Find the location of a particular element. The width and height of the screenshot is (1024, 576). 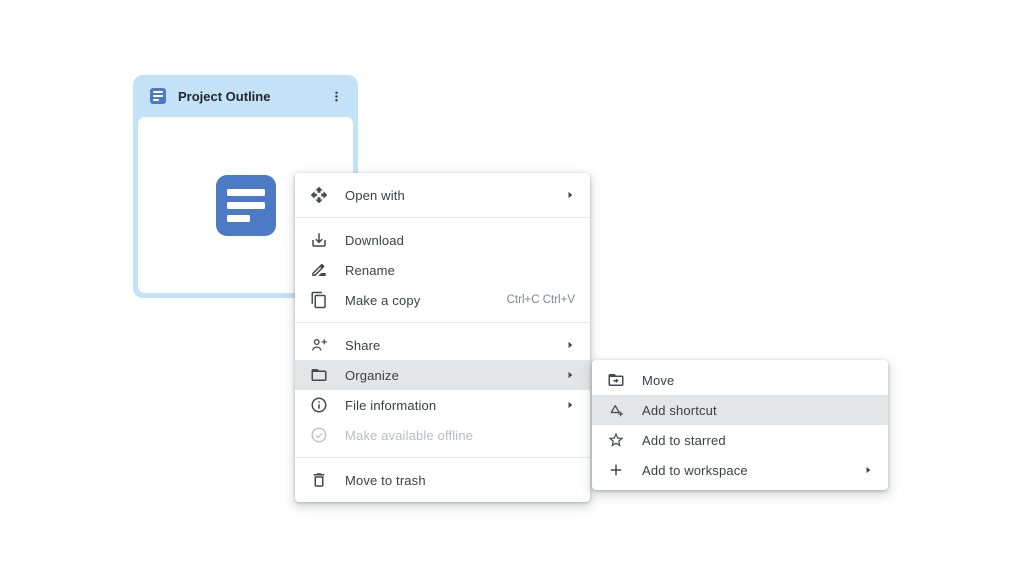

menu-item-open-with: Open with is located at coordinates (442, 195).